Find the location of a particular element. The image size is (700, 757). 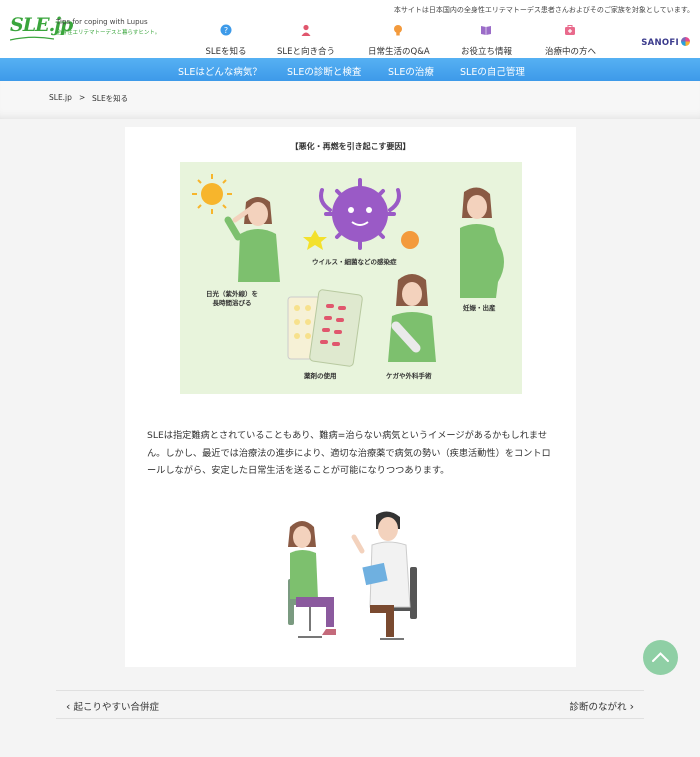

injured-woman-figure is located at coordinates (412, 318).